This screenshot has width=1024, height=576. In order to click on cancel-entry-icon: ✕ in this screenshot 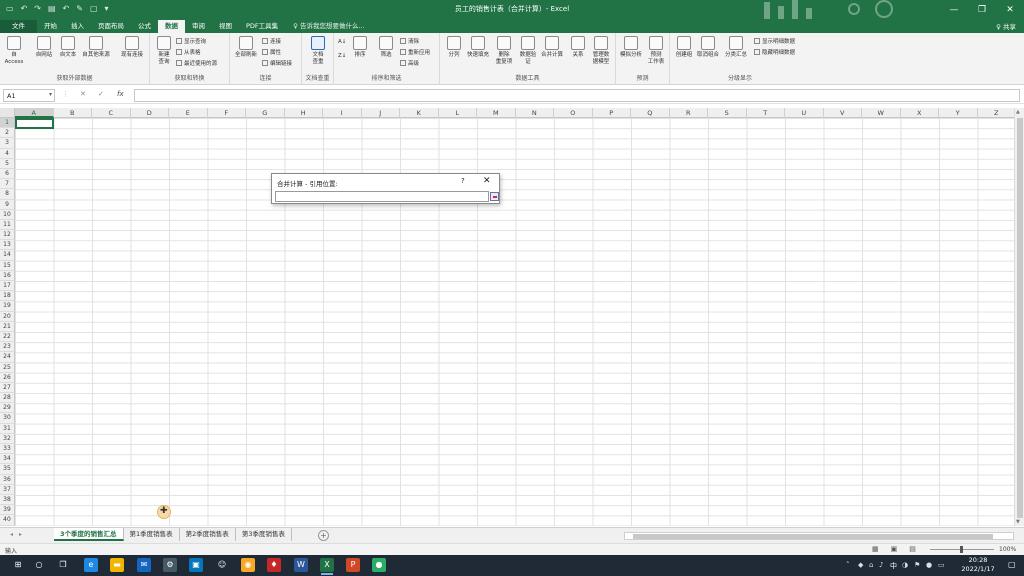, I will do `click(83, 94)`.